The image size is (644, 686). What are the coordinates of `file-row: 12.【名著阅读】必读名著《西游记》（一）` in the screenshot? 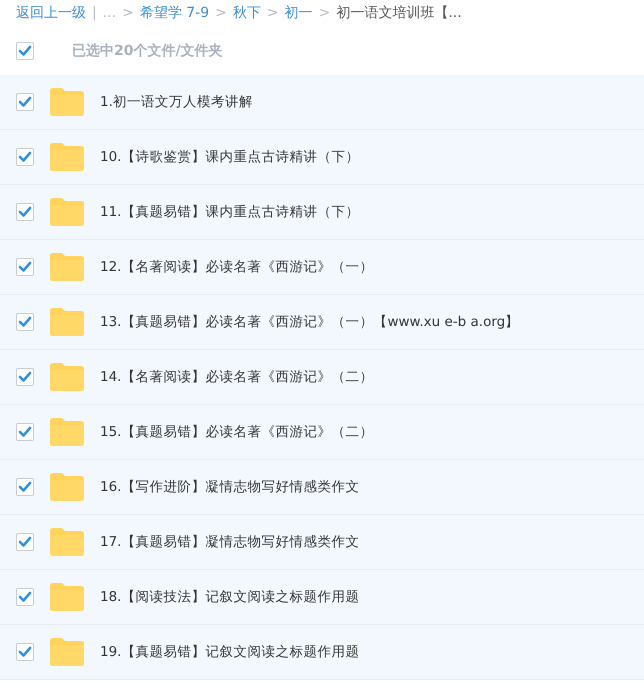 It's located at (322, 267).